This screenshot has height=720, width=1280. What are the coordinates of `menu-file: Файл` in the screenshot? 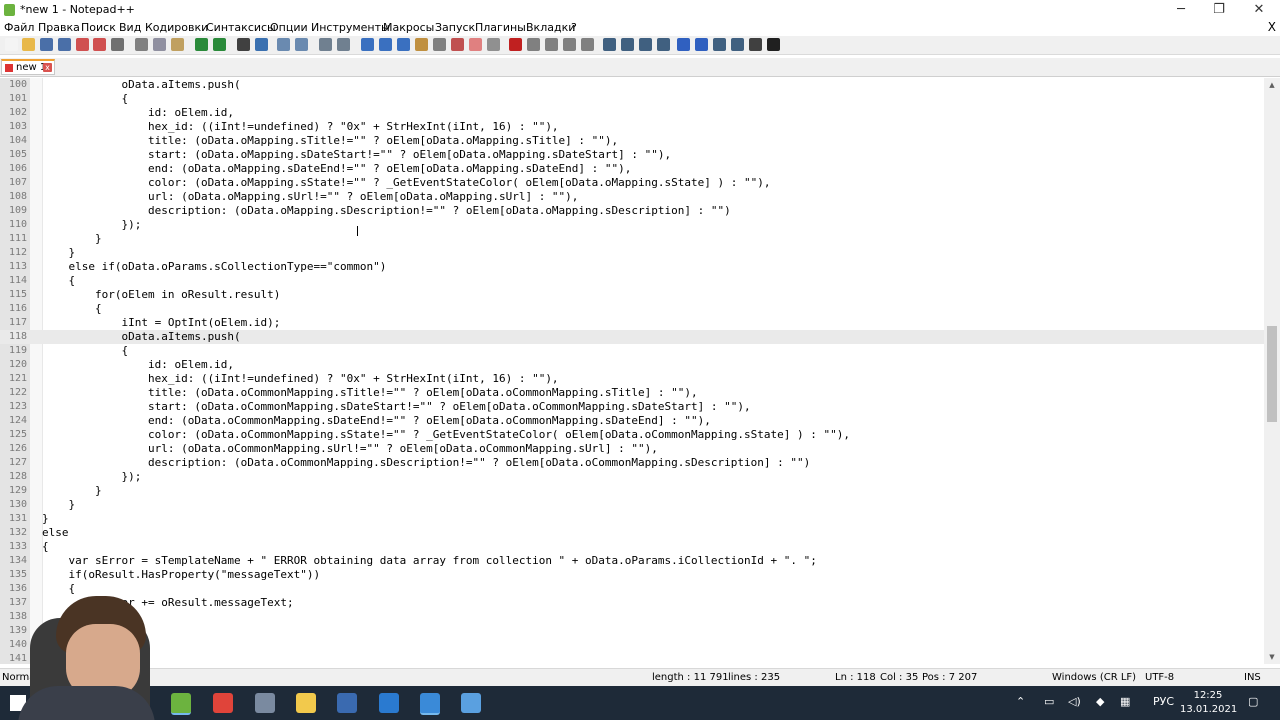 It's located at (19, 27).